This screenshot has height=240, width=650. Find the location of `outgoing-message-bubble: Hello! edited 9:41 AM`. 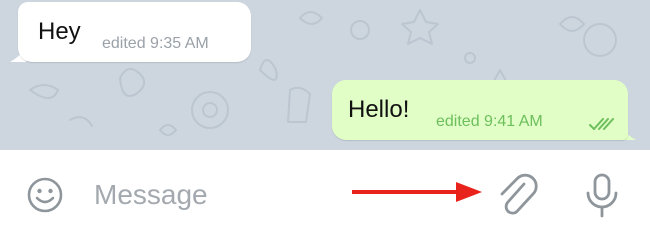

outgoing-message-bubble: Hello! edited 9:41 AM is located at coordinates (480, 110).